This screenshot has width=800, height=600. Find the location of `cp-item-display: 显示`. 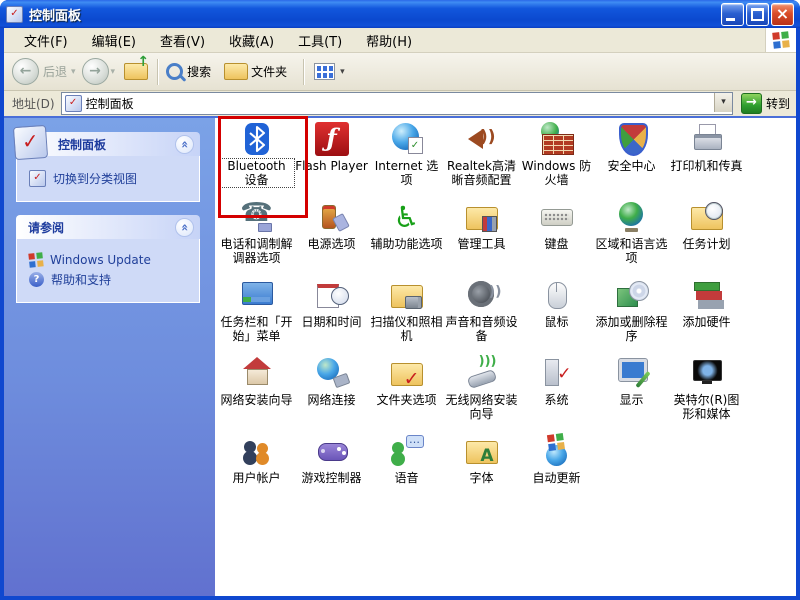

cp-item-display: 显示 is located at coordinates (631, 395).